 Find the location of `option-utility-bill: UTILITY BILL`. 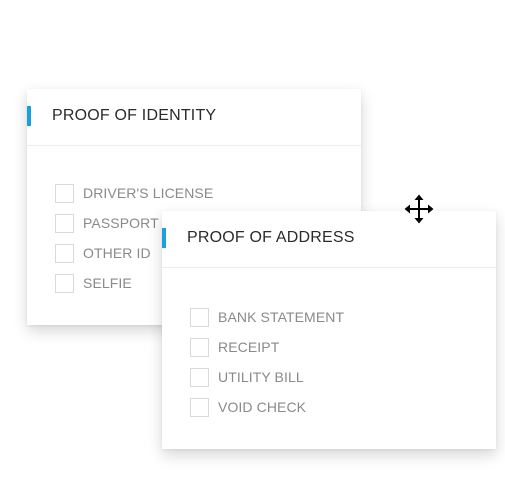

option-utility-bill: UTILITY BILL is located at coordinates (267, 377).